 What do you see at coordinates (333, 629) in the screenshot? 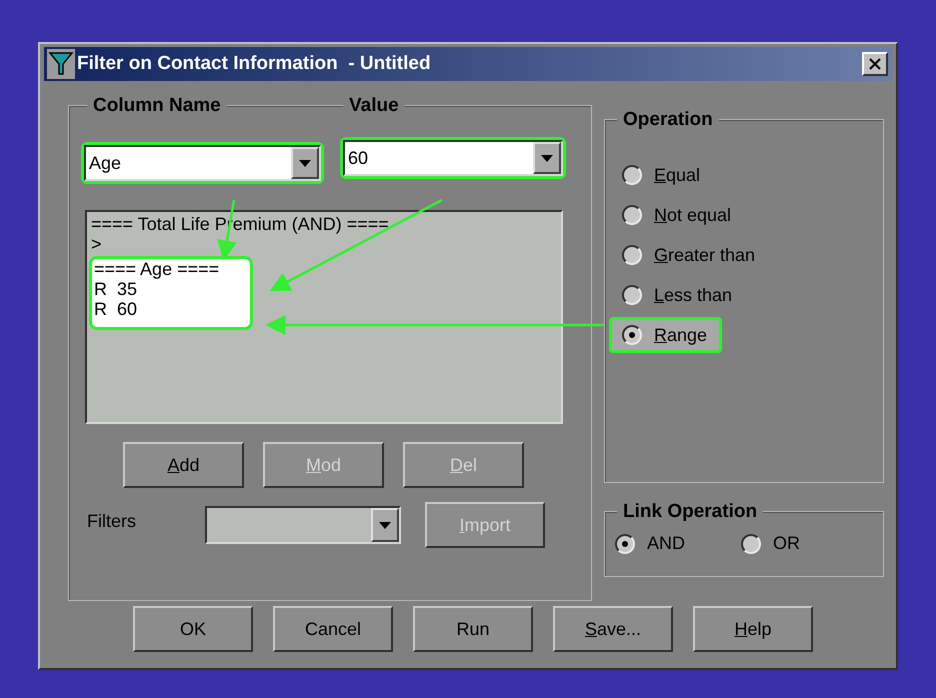
I see `dialog-button: Cancel` at bounding box center [333, 629].